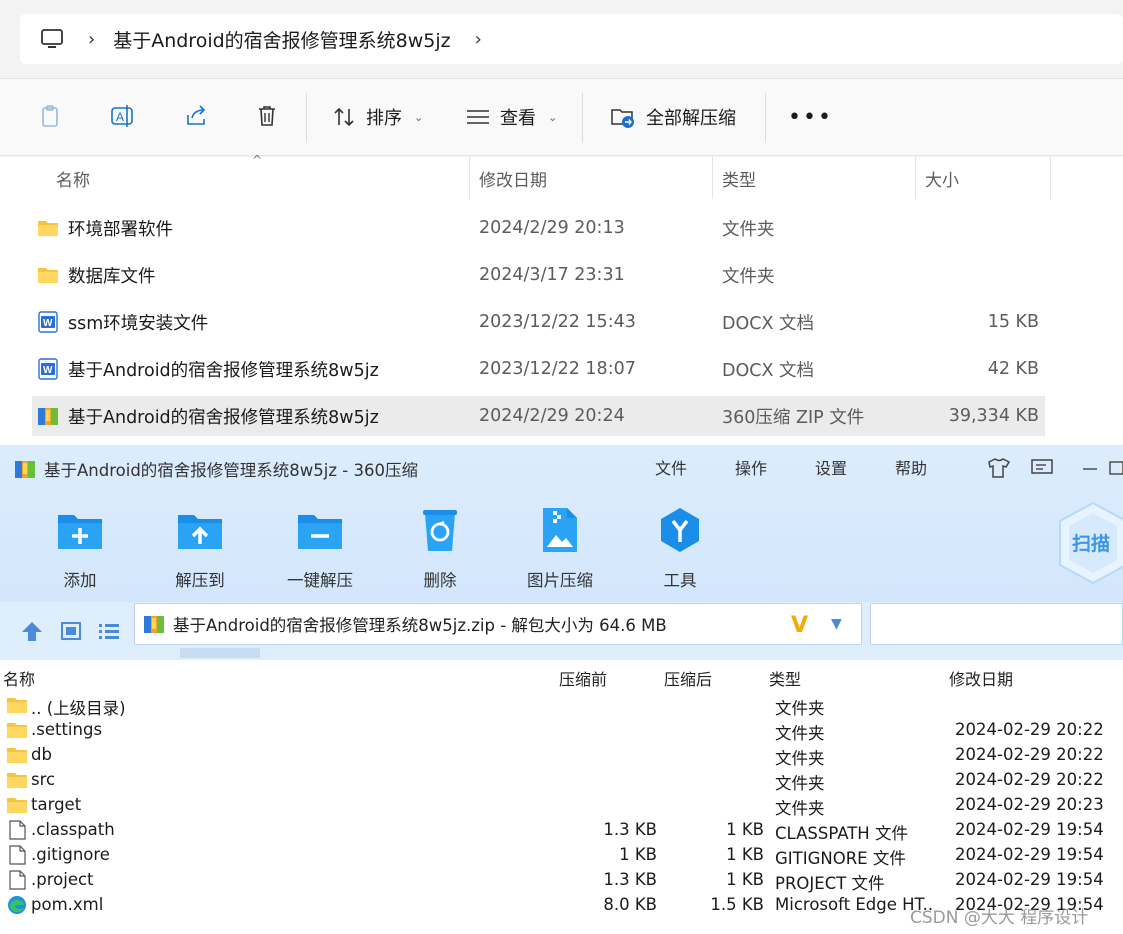 Image resolution: width=1123 pixels, height=934 pixels. I want to click on watermark: CSDN @大大 程序设计, so click(999, 918).